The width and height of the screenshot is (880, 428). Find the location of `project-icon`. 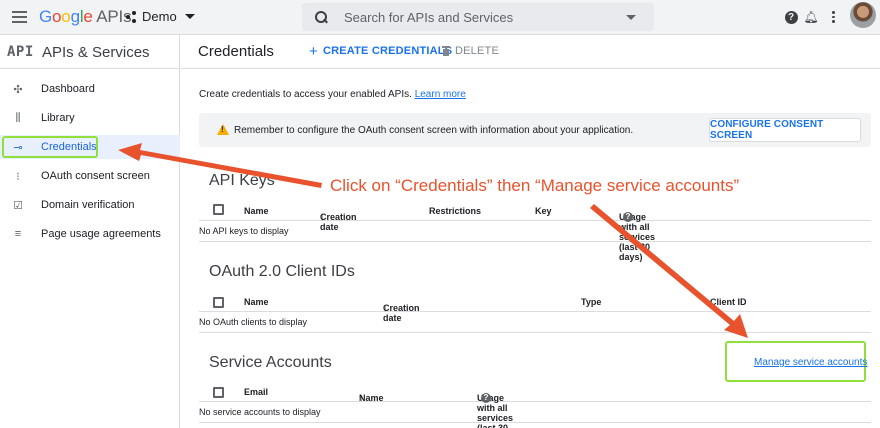

project-icon is located at coordinates (132, 16).